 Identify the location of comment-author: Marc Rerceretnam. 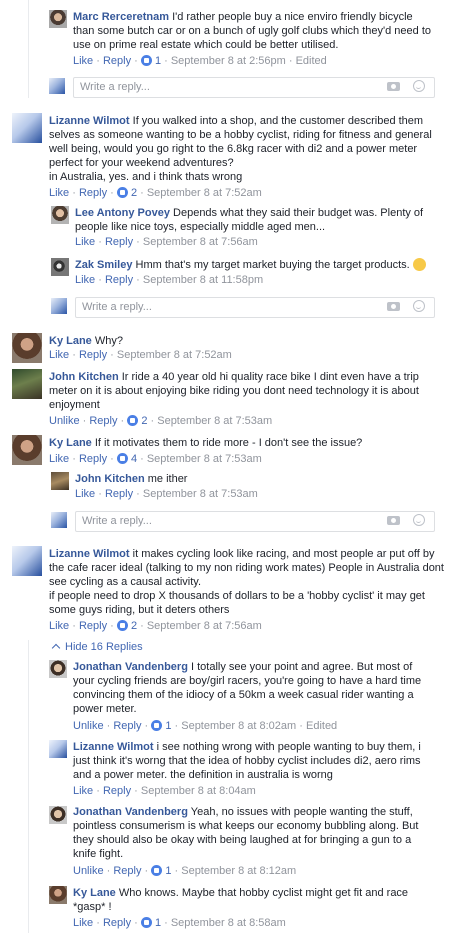
(121, 17).